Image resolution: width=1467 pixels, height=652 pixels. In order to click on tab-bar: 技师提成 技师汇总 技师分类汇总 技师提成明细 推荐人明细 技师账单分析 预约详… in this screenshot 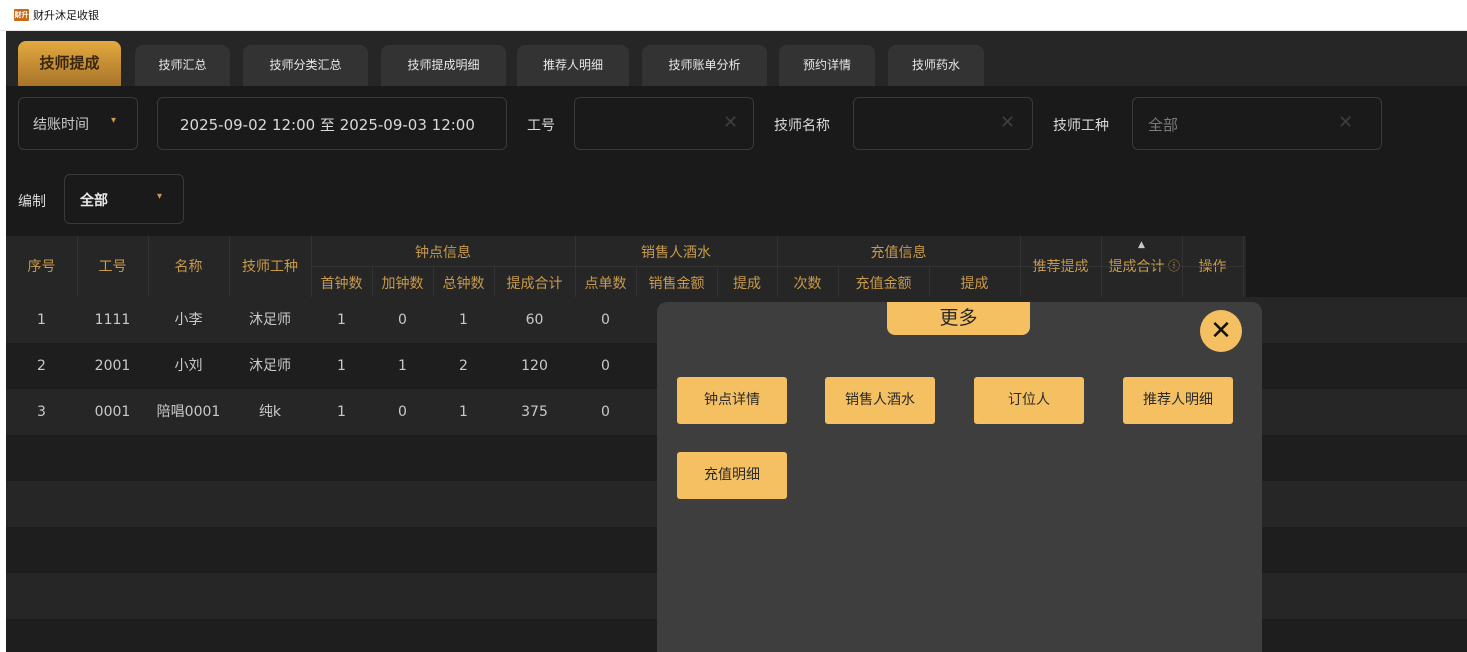, I will do `click(736, 58)`.